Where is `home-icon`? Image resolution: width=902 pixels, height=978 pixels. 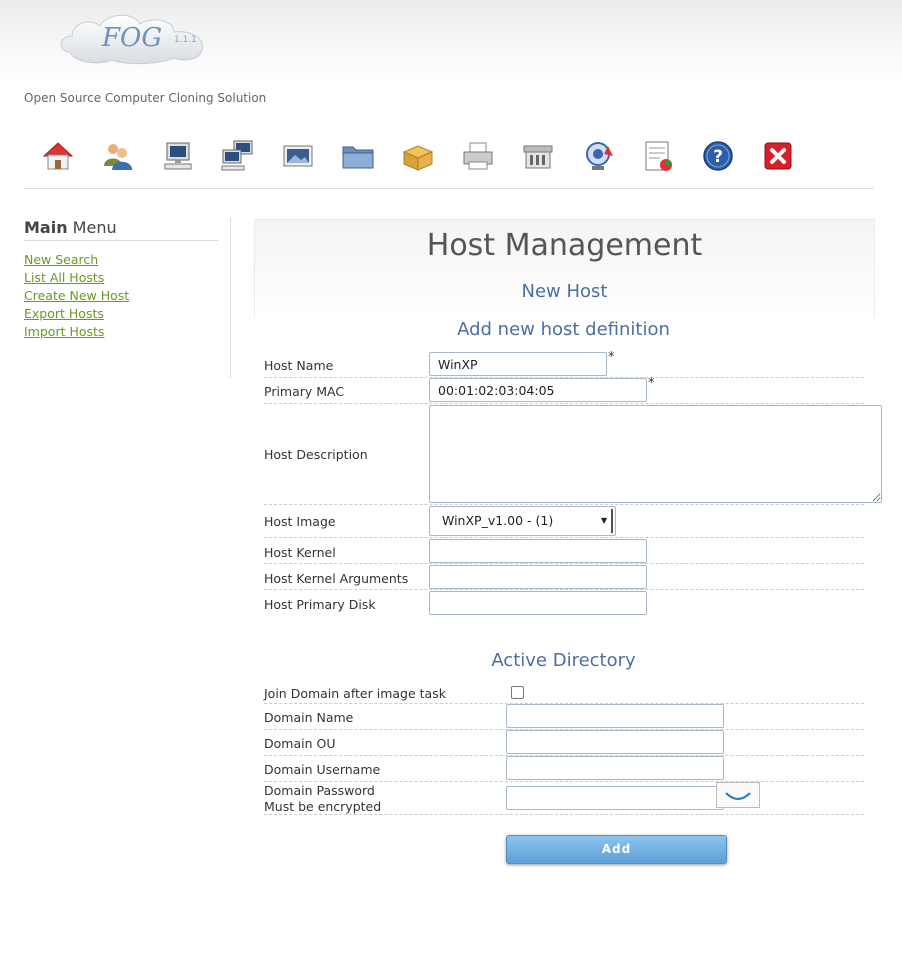
home-icon is located at coordinates (58, 156).